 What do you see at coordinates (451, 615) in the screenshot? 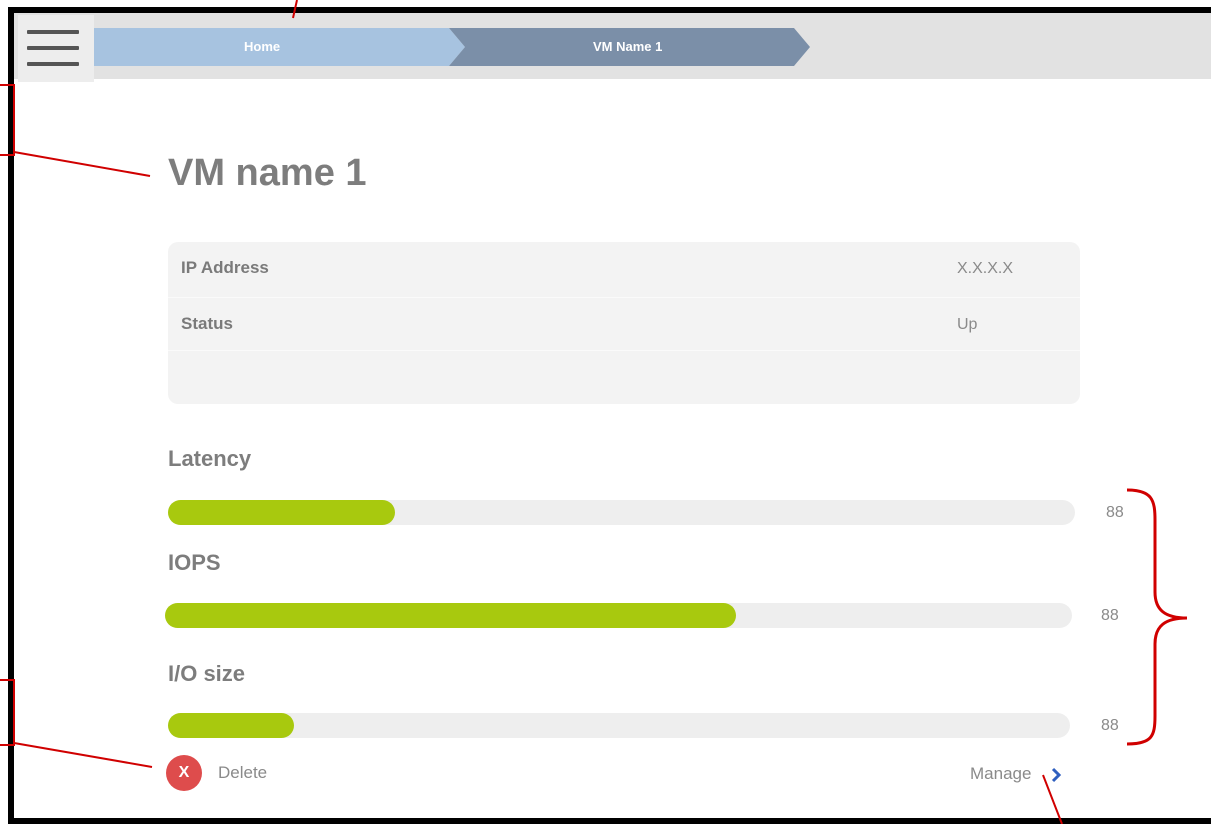
I see `iops-bar-fill` at bounding box center [451, 615].